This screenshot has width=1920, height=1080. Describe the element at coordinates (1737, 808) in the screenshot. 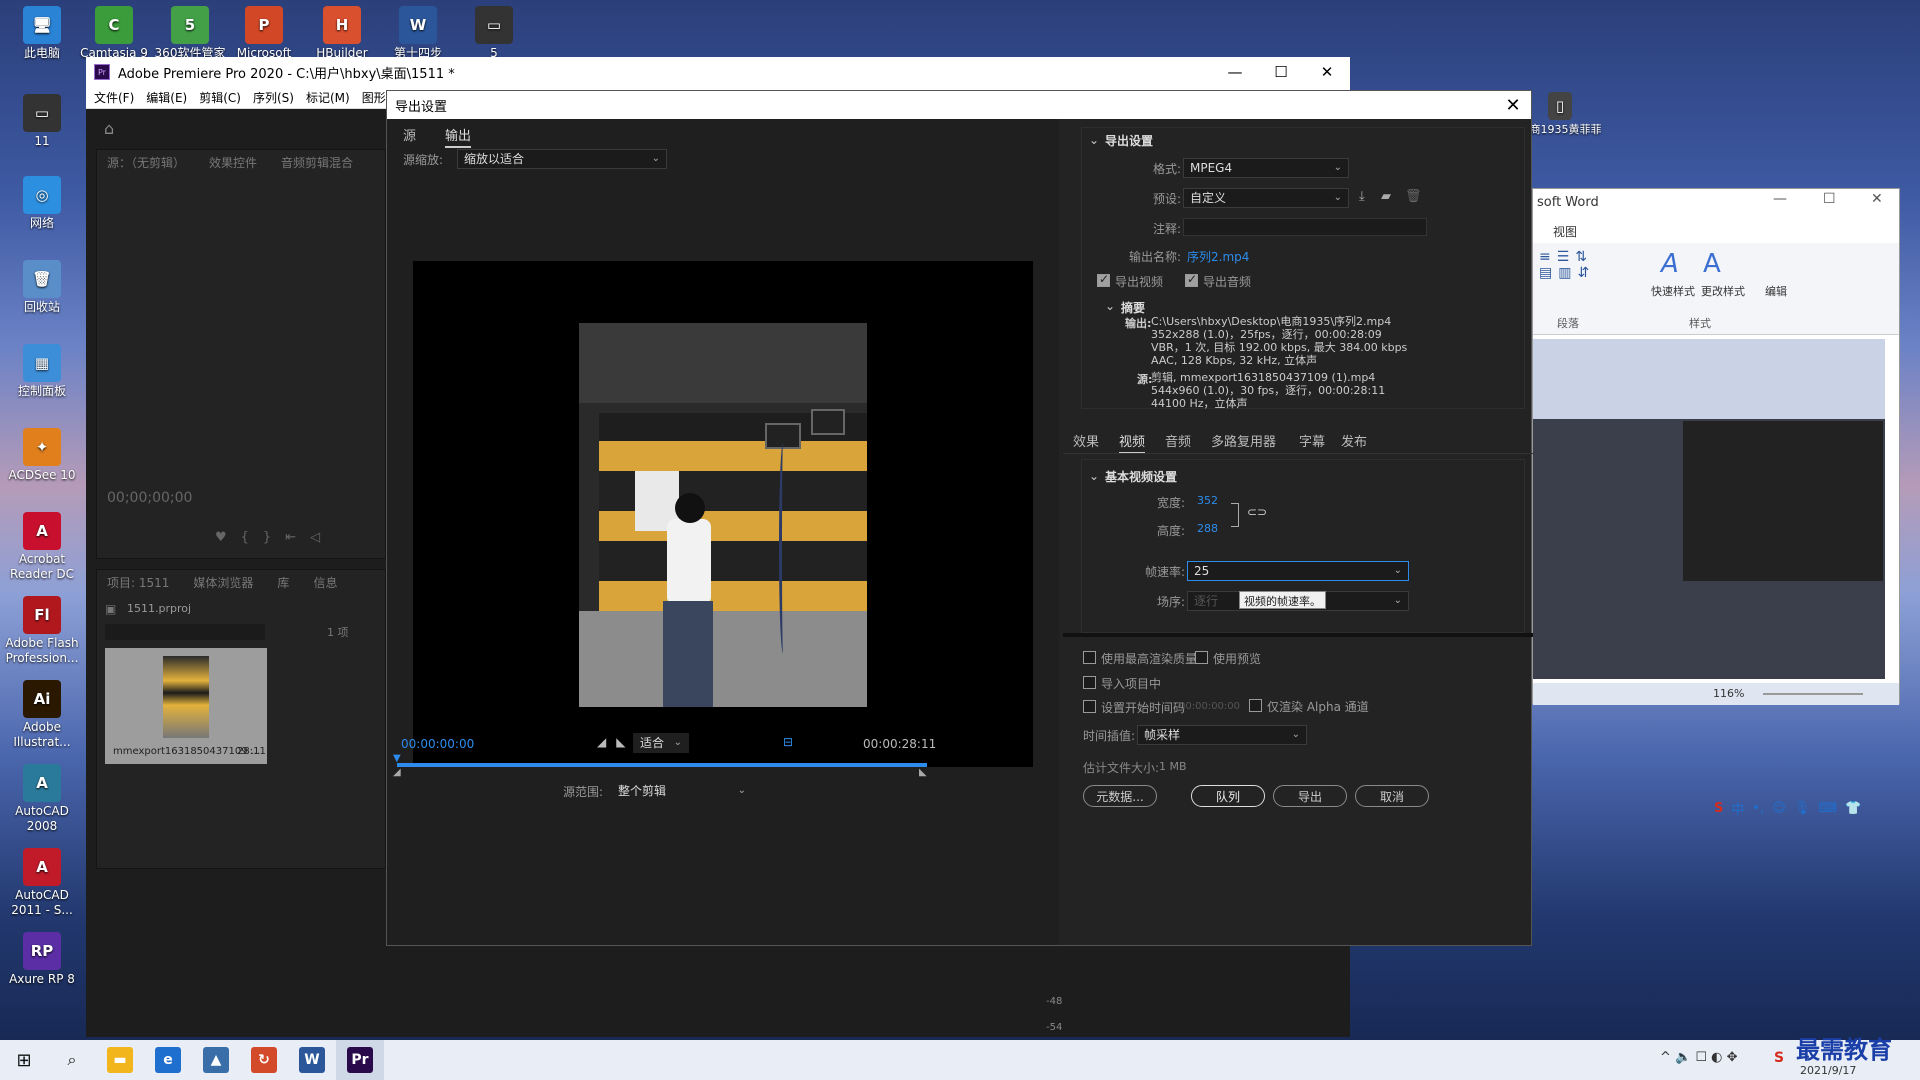

I see `ime-mode: 中` at that location.